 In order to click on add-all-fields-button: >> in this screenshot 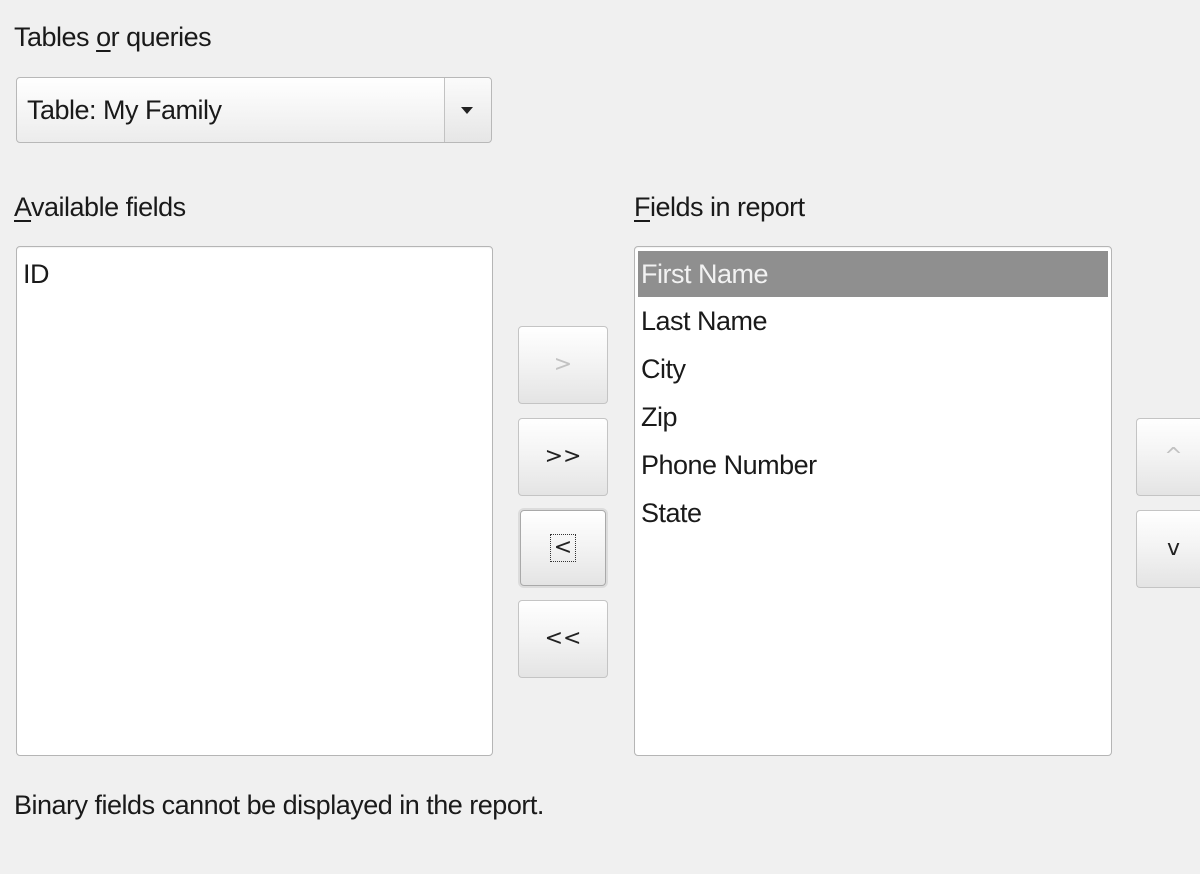, I will do `click(563, 457)`.